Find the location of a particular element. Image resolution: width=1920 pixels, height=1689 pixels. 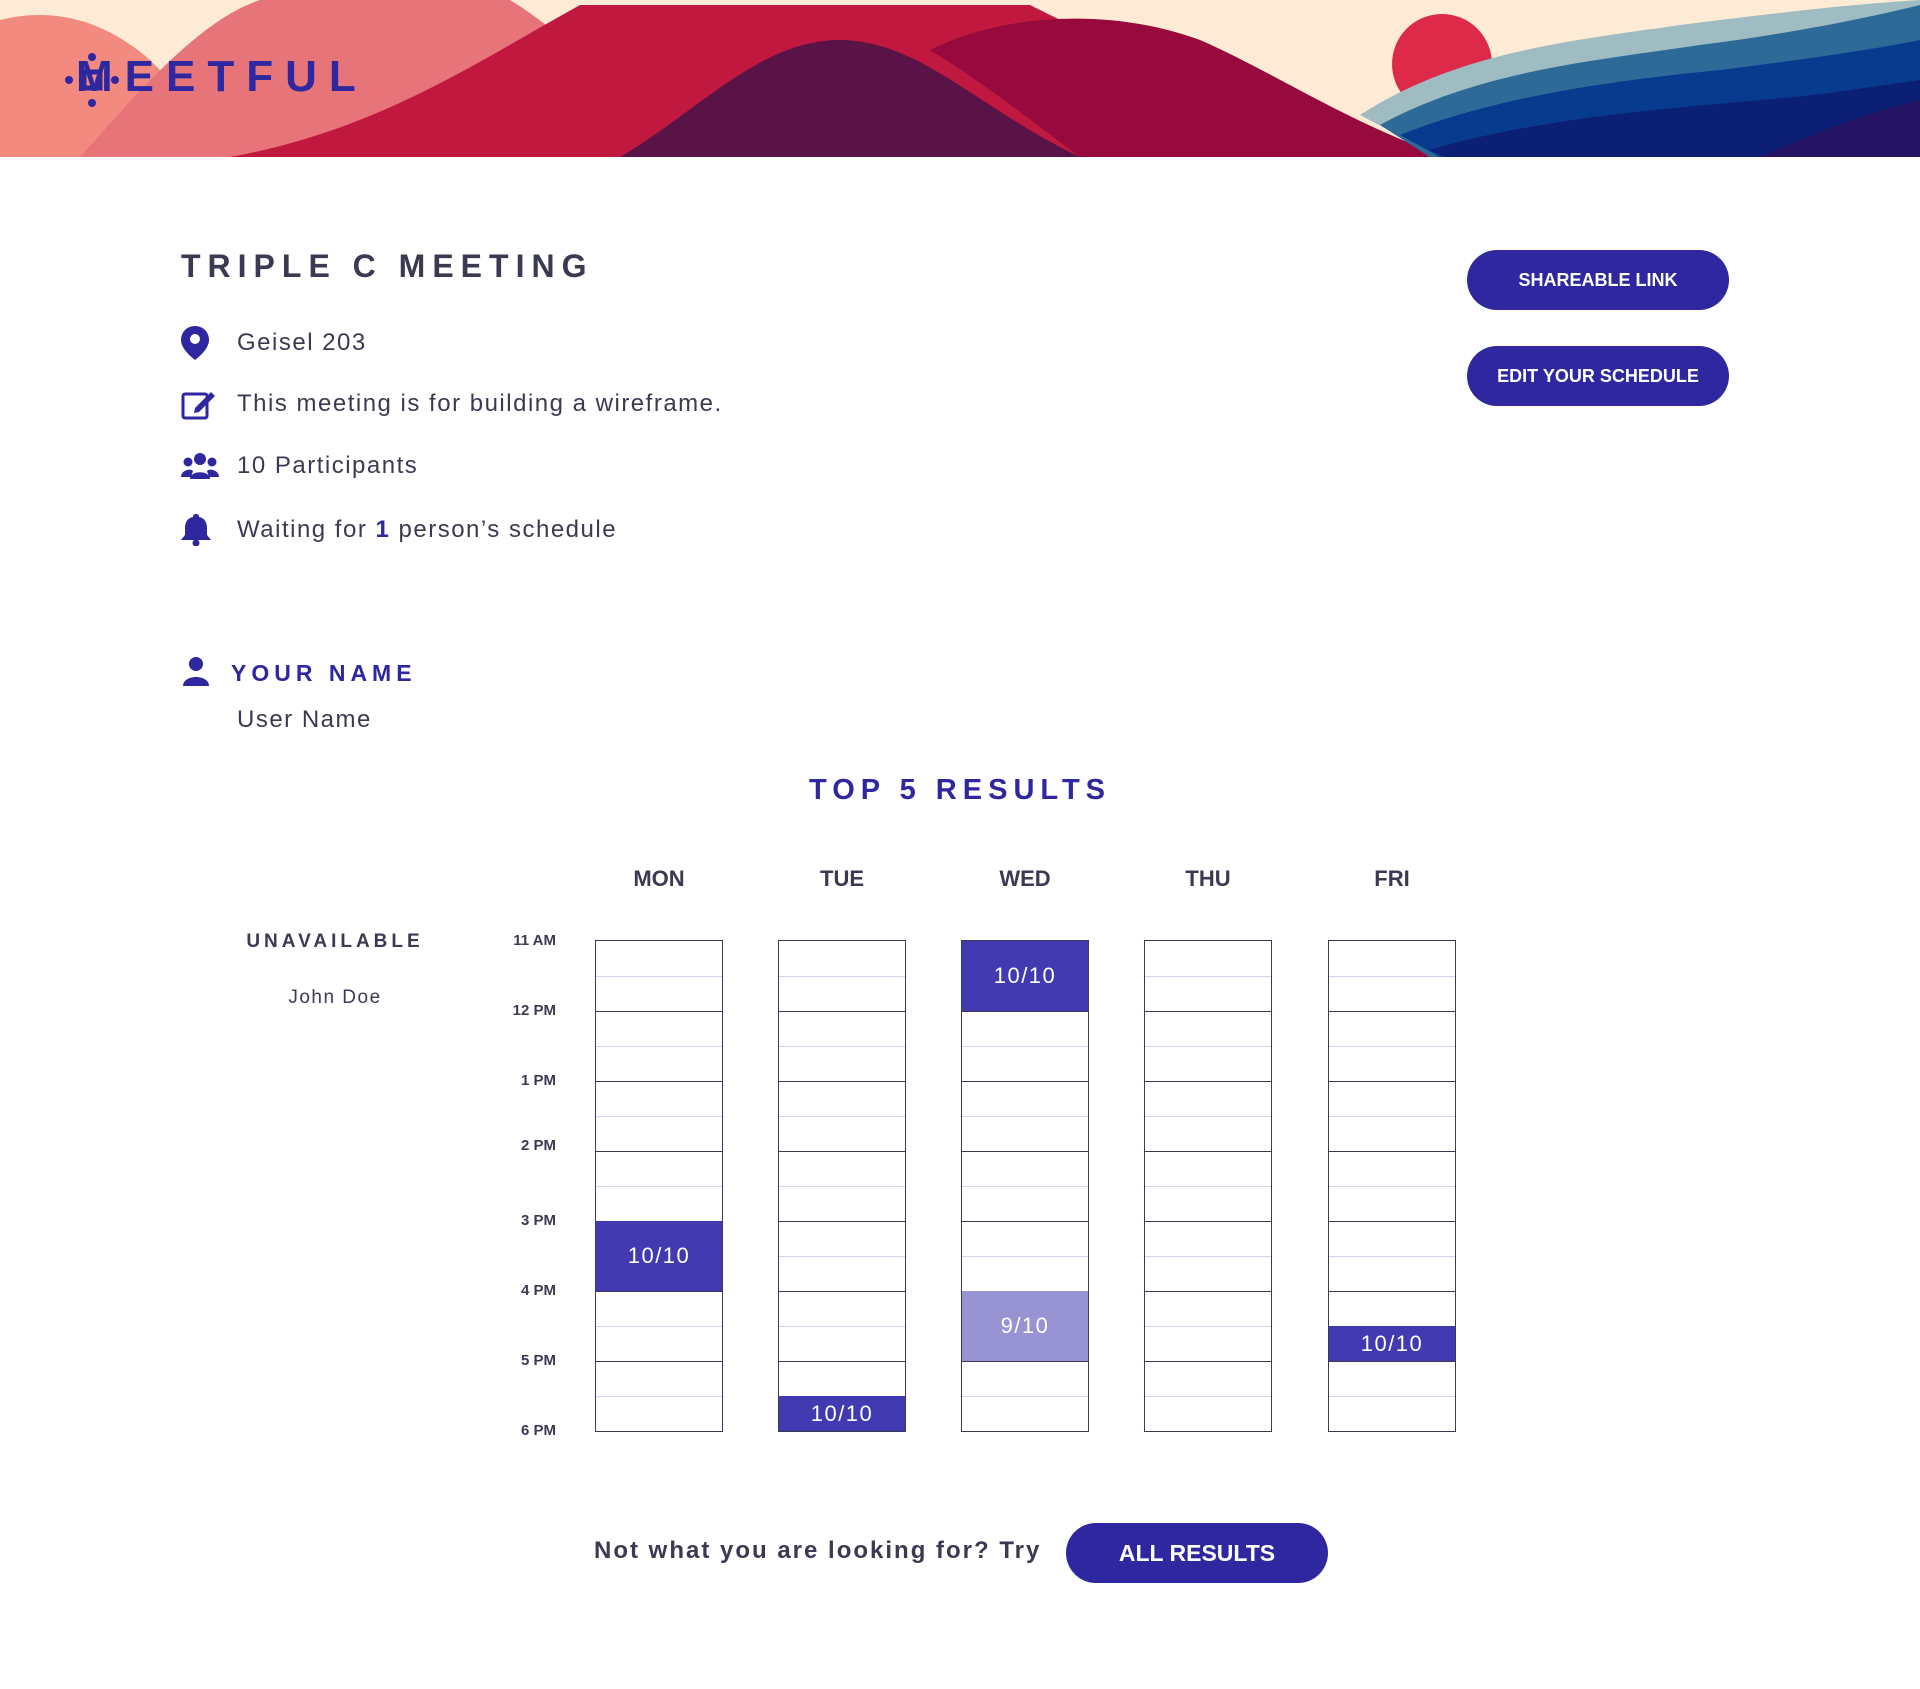

day-label-fri: FRI is located at coordinates (1392, 878).